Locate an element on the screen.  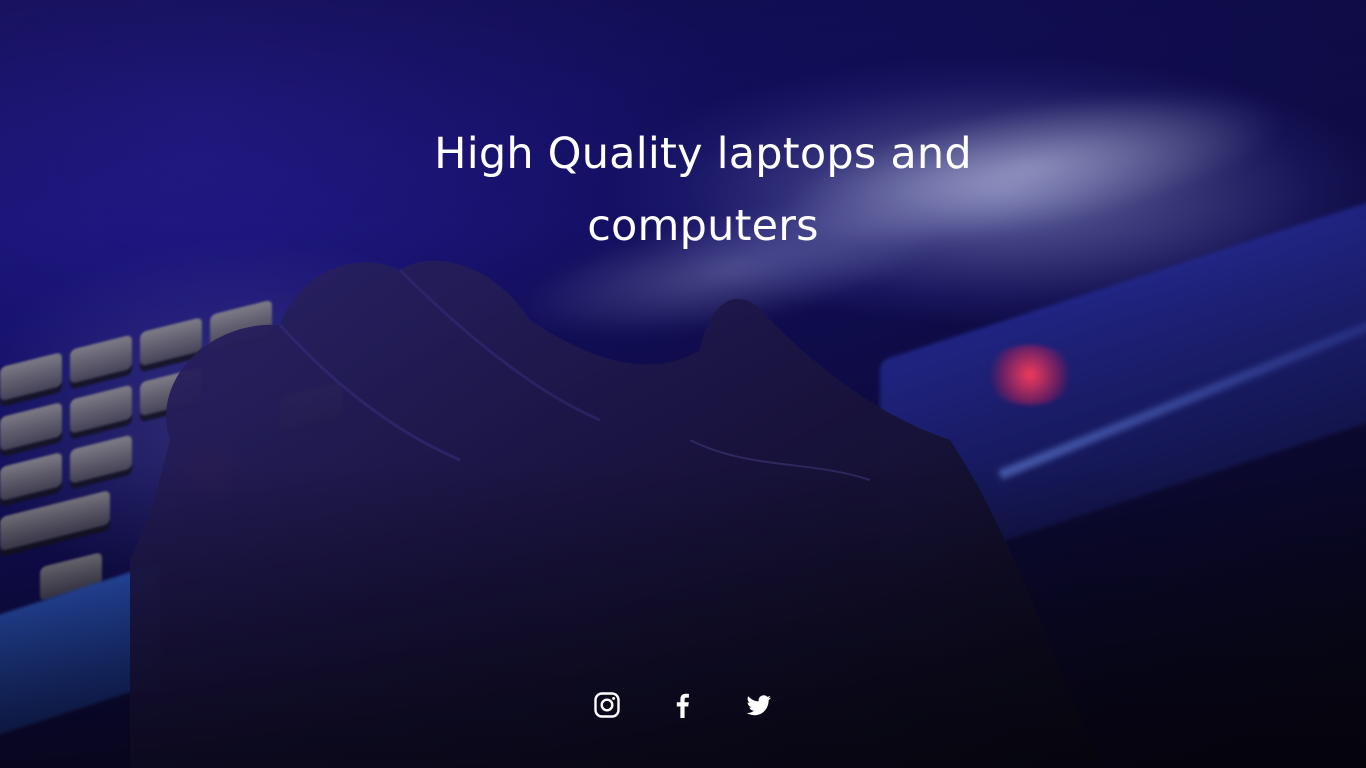
social-links is located at coordinates (683, 705).